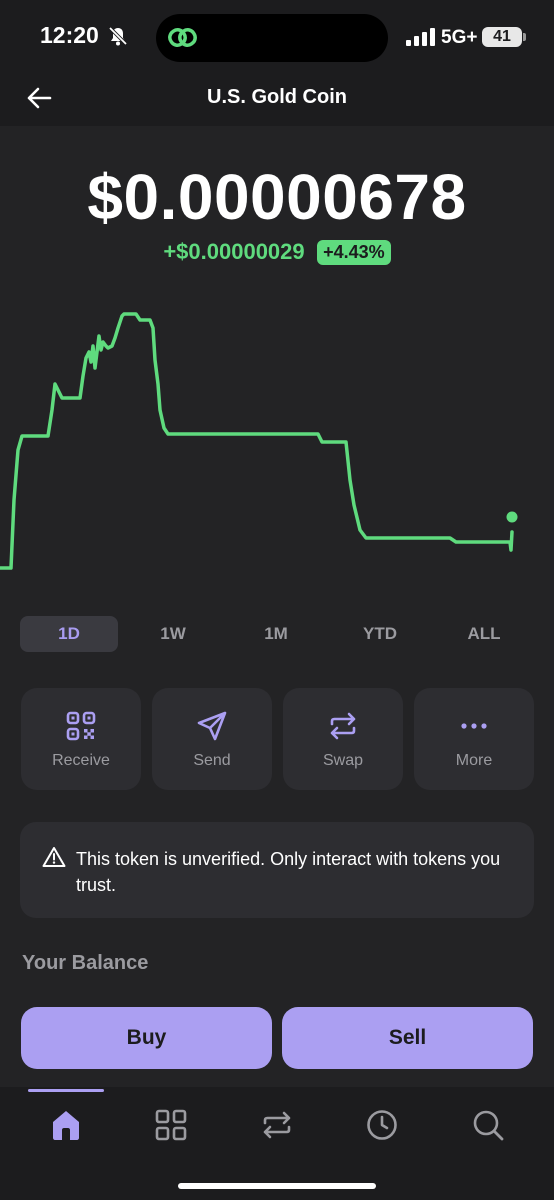 This screenshot has width=554, height=1200. What do you see at coordinates (69, 35) in the screenshot?
I see `status-time: 12:20` at bounding box center [69, 35].